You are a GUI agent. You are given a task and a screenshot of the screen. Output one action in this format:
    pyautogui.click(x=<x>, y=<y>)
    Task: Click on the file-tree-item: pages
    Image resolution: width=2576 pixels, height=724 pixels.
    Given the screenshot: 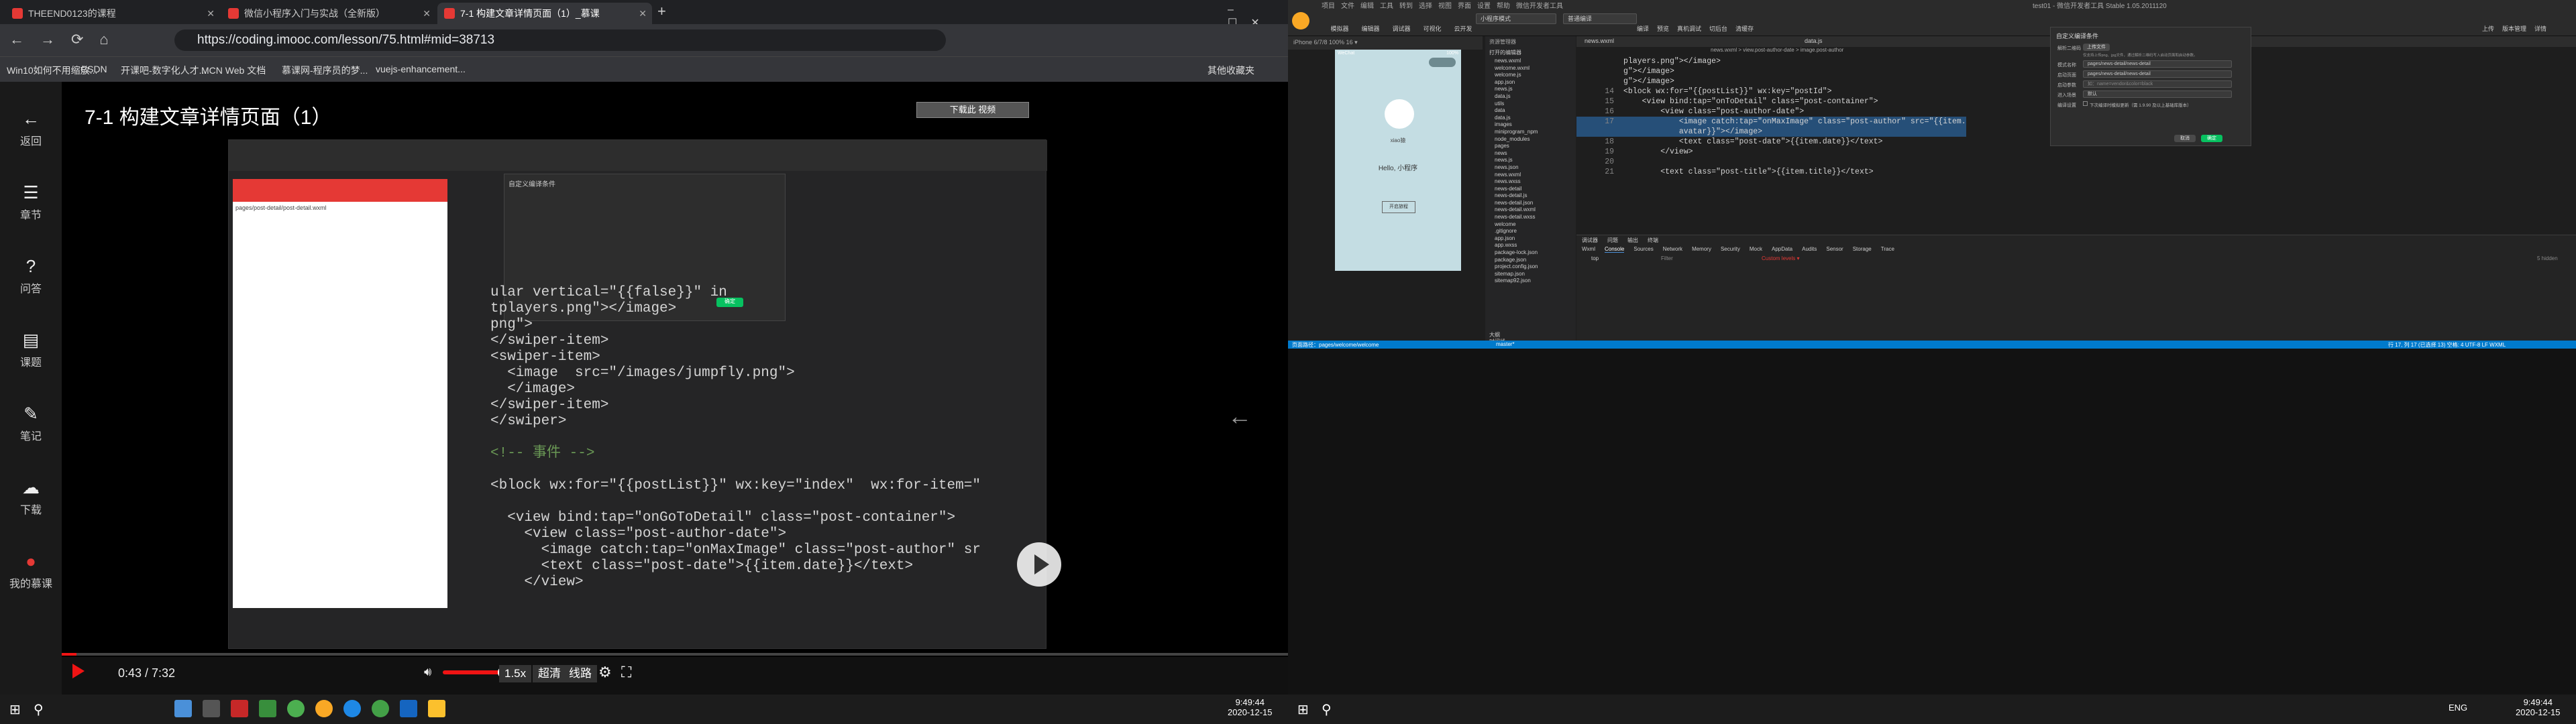 What is the action you would take?
    pyautogui.click(x=1535, y=146)
    